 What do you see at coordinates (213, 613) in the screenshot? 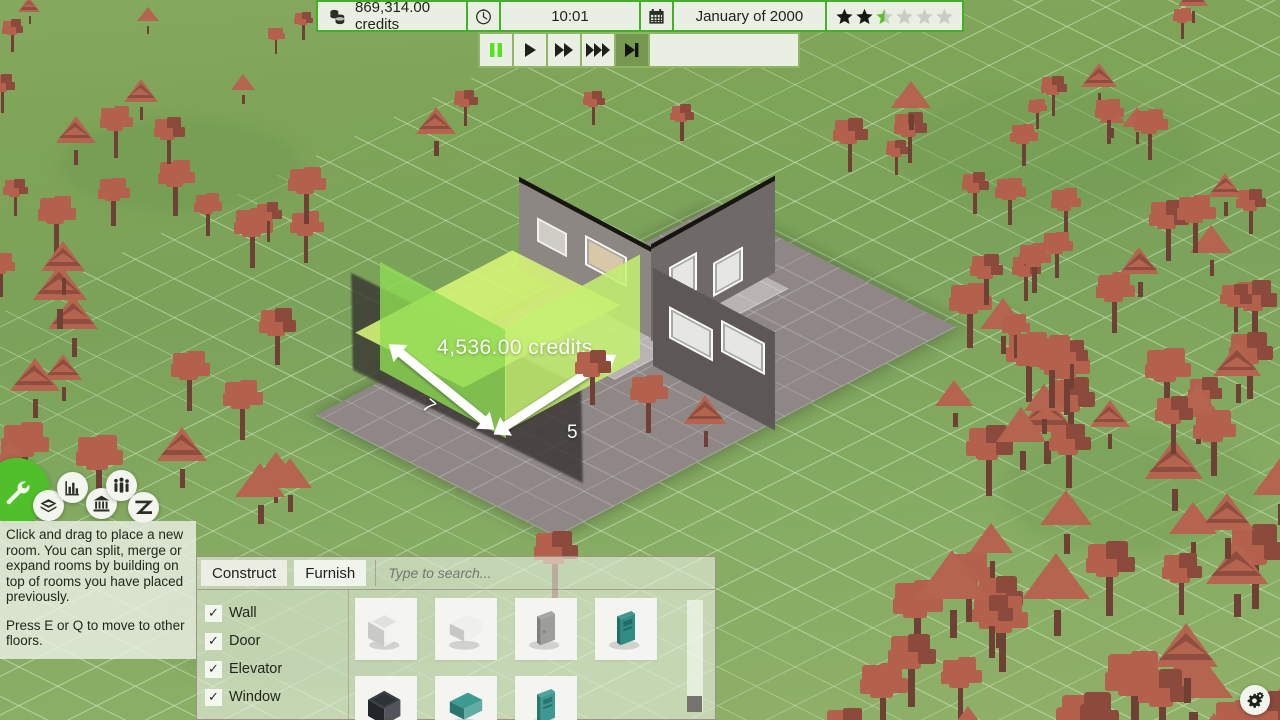
I see `checkbox-wall: ✓` at bounding box center [213, 613].